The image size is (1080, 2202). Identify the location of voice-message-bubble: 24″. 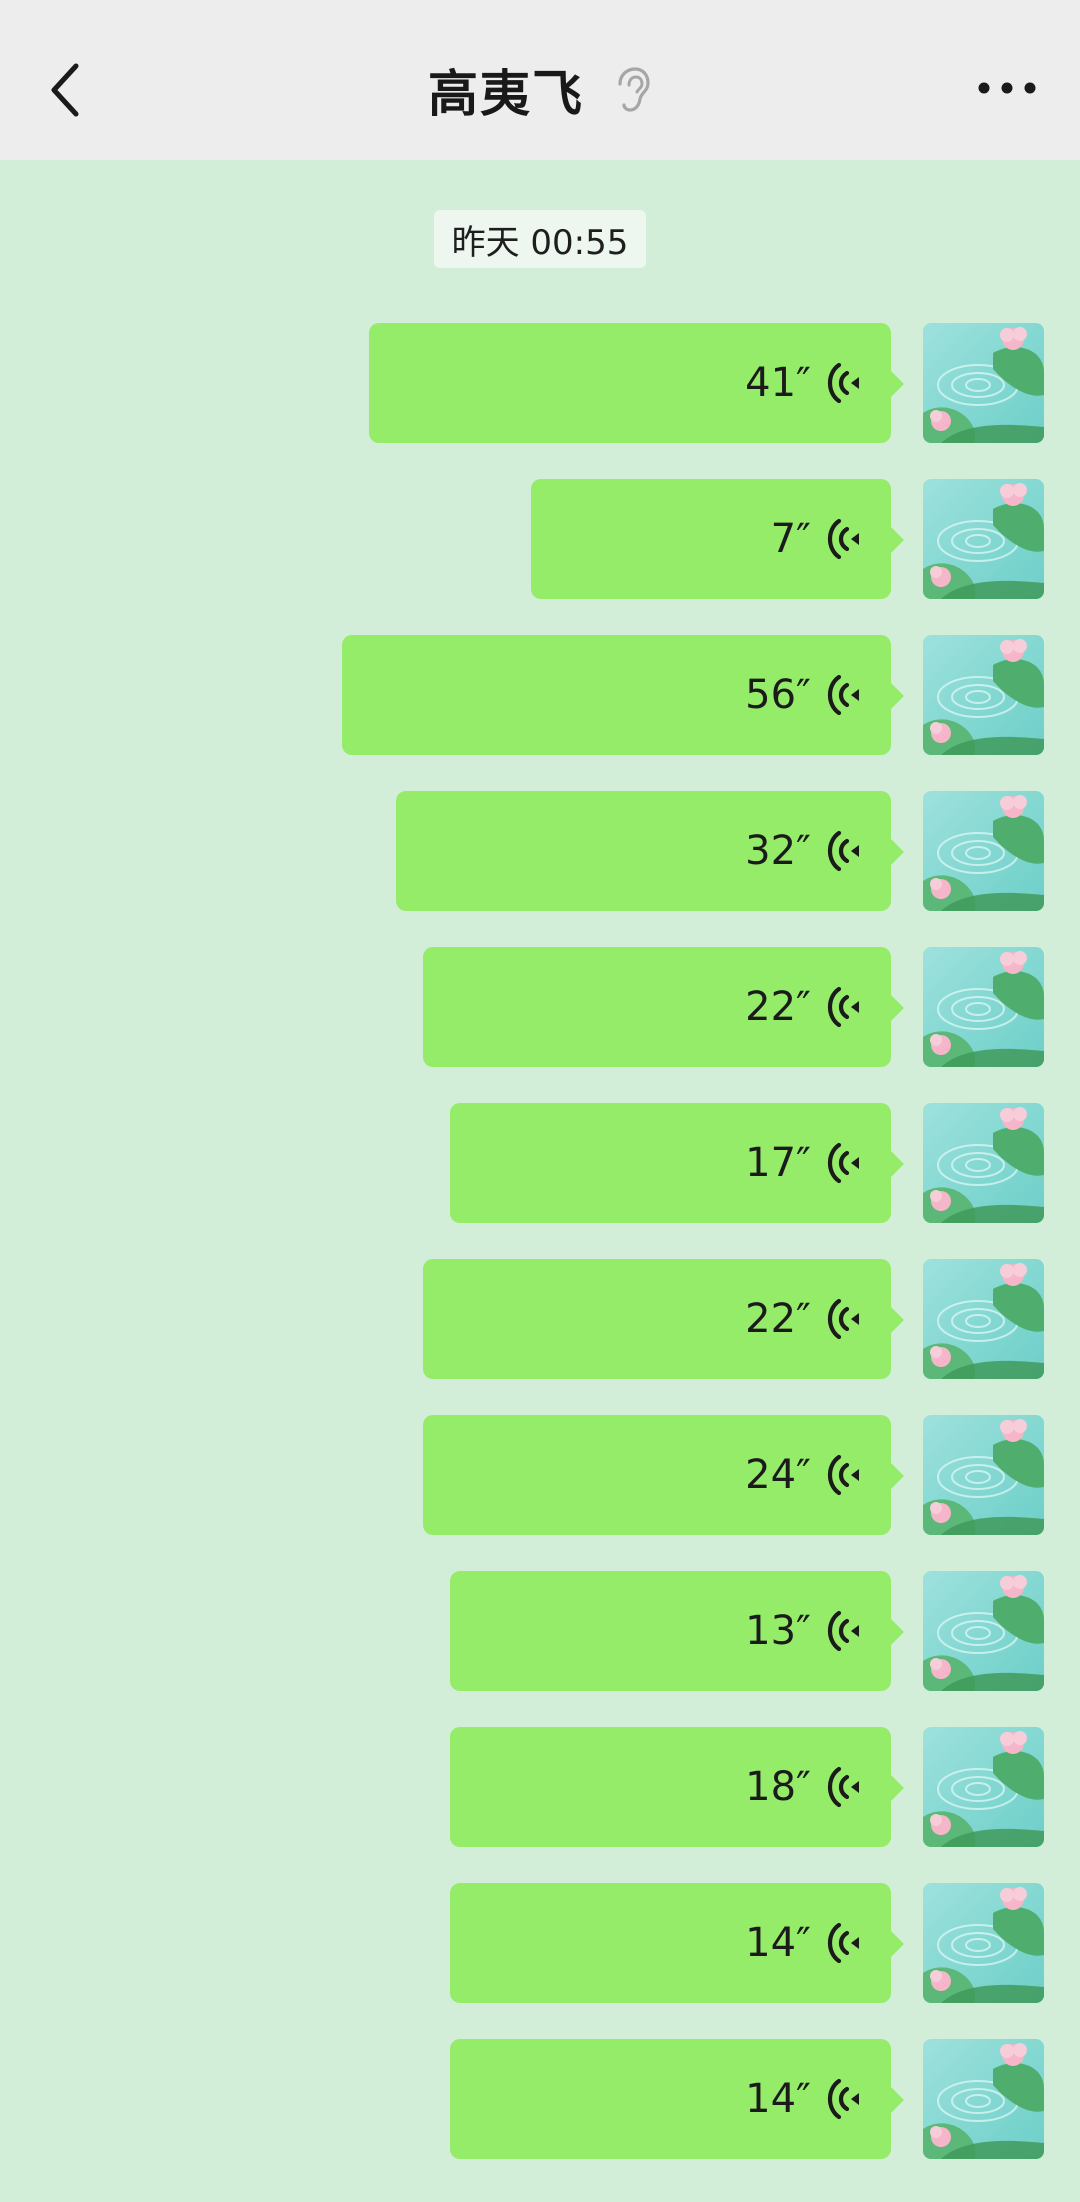
(663, 1475).